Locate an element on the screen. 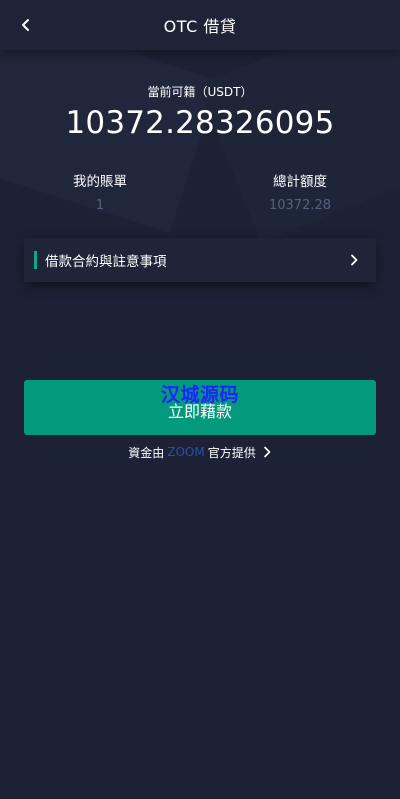 The width and height of the screenshot is (400, 799). provider-suffix: 官方提供 is located at coordinates (231, 452).